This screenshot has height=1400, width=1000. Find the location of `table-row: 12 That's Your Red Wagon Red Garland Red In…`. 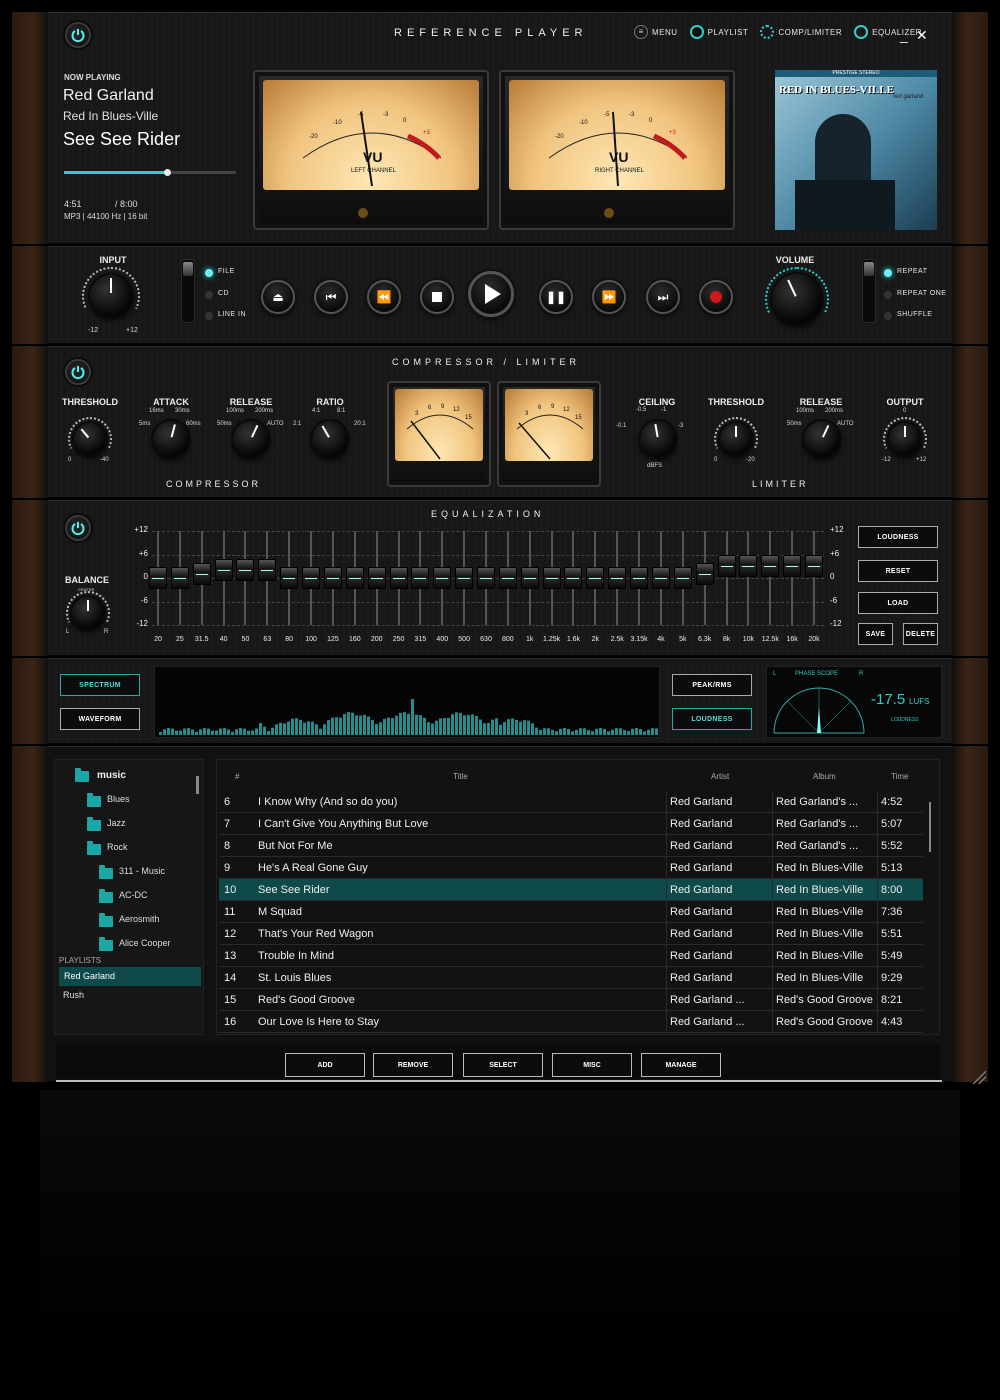

table-row: 12 That's Your Red Wagon Red Garland Red In… is located at coordinates (571, 934).